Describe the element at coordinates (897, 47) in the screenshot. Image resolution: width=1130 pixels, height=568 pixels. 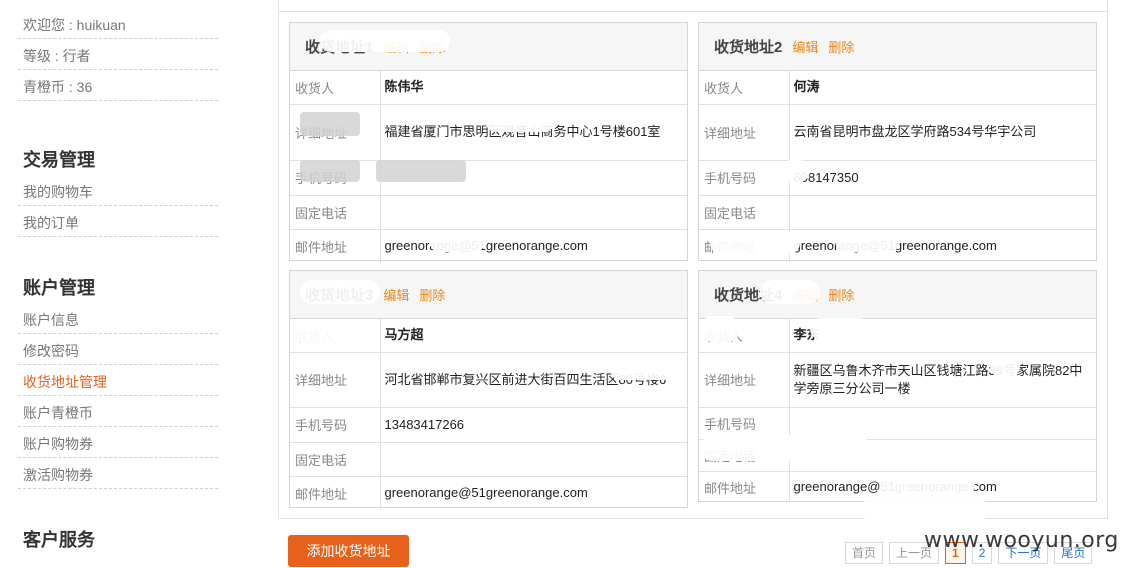
I see `card-header: 收货地址2 编辑 删除` at that location.